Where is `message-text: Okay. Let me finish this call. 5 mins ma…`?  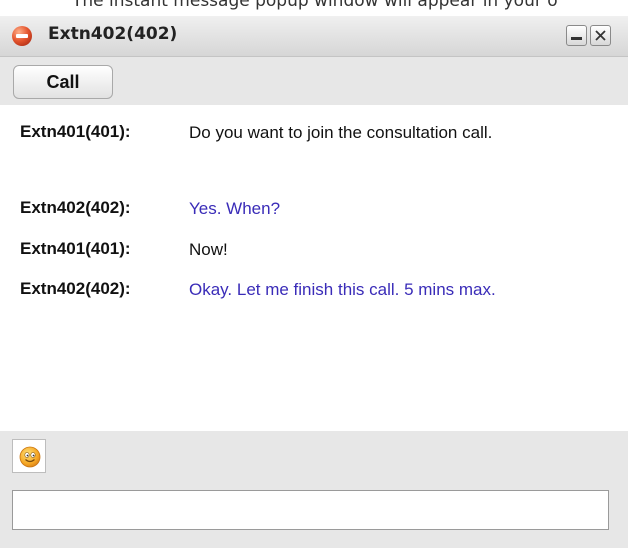
message-text: Okay. Let me finish this call. 5 mins ma… is located at coordinates (342, 289).